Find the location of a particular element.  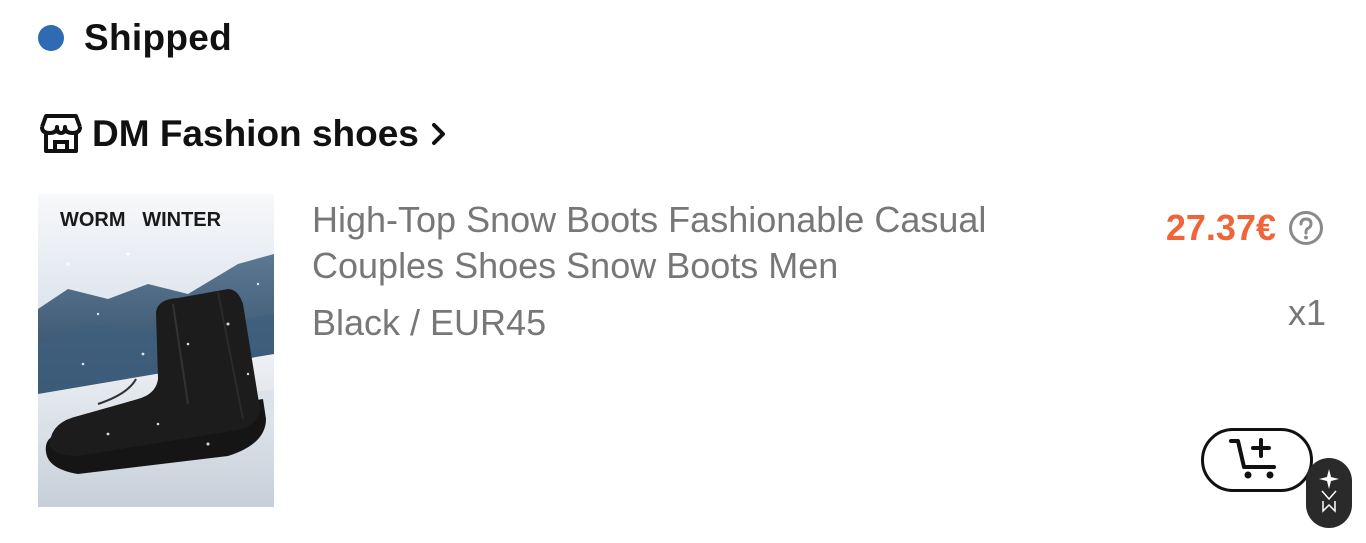

chevron-right-icon is located at coordinates (441, 134).